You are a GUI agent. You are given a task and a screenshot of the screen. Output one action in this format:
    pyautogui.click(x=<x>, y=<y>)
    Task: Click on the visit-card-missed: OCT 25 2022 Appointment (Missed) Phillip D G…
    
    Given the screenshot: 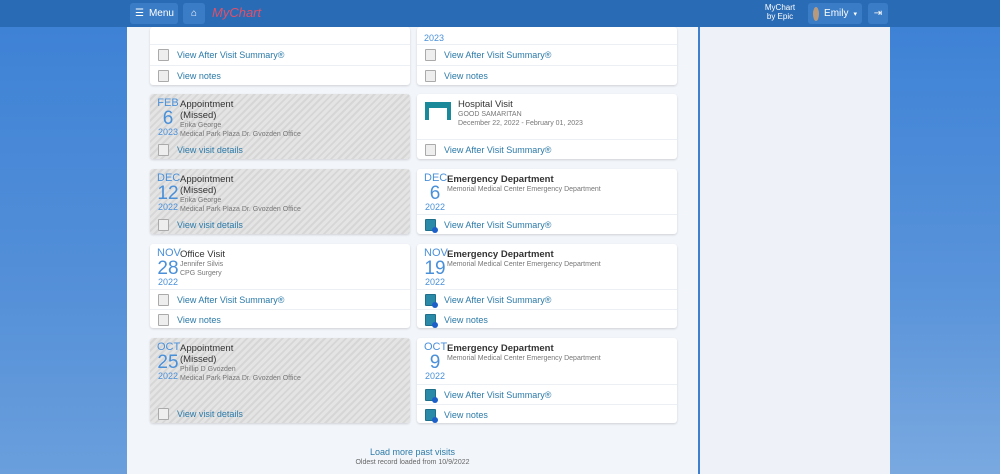 What is the action you would take?
    pyautogui.click(x=280, y=380)
    